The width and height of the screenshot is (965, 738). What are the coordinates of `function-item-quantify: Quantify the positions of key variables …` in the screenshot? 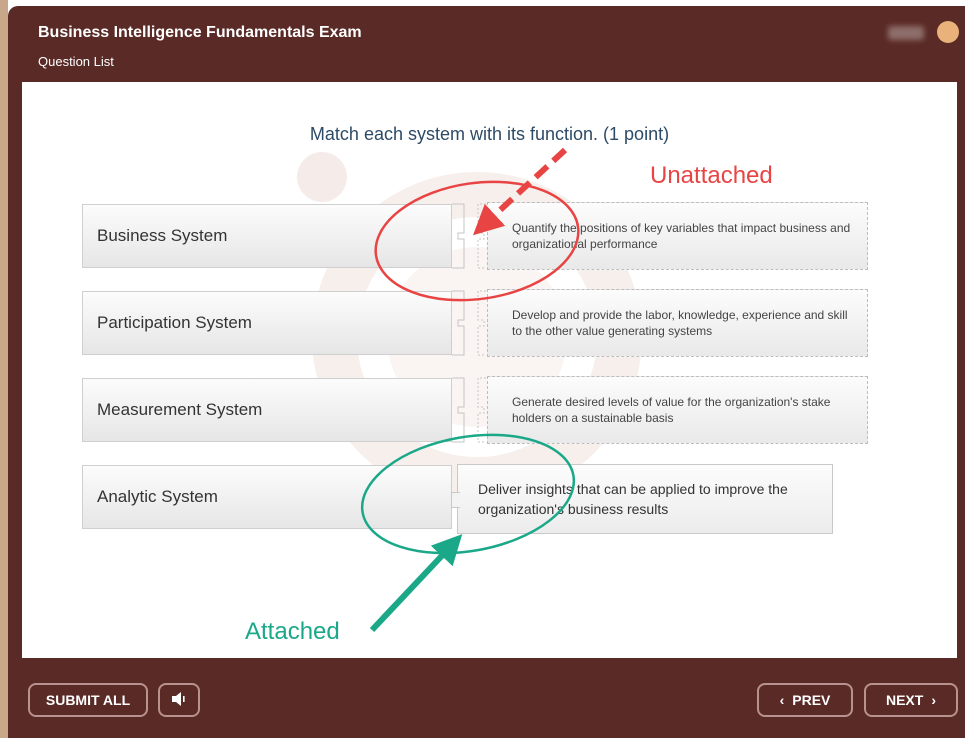 It's located at (677, 236).